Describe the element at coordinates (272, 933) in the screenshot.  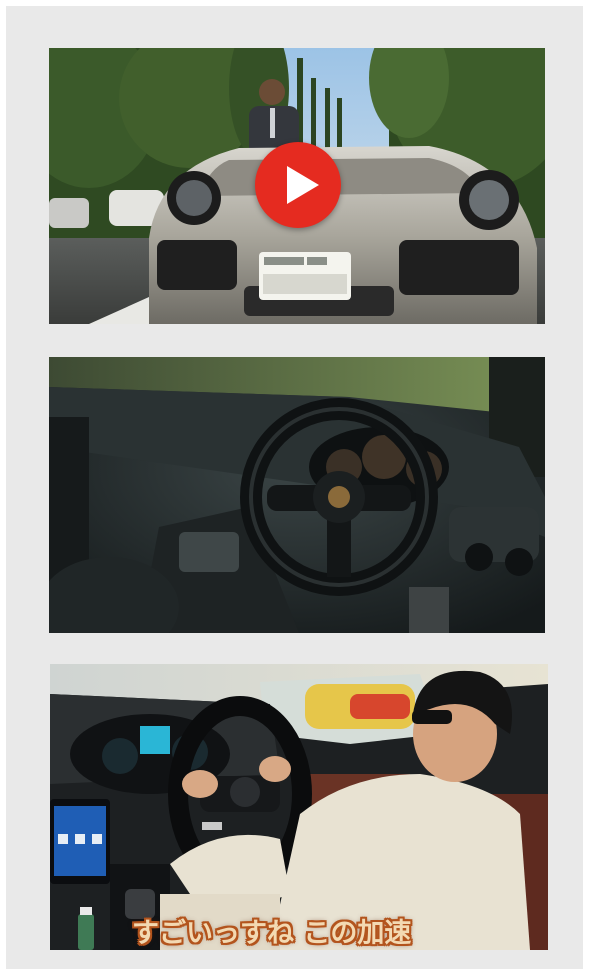
I see `subtitle-caption: すごいっすね この加速` at that location.